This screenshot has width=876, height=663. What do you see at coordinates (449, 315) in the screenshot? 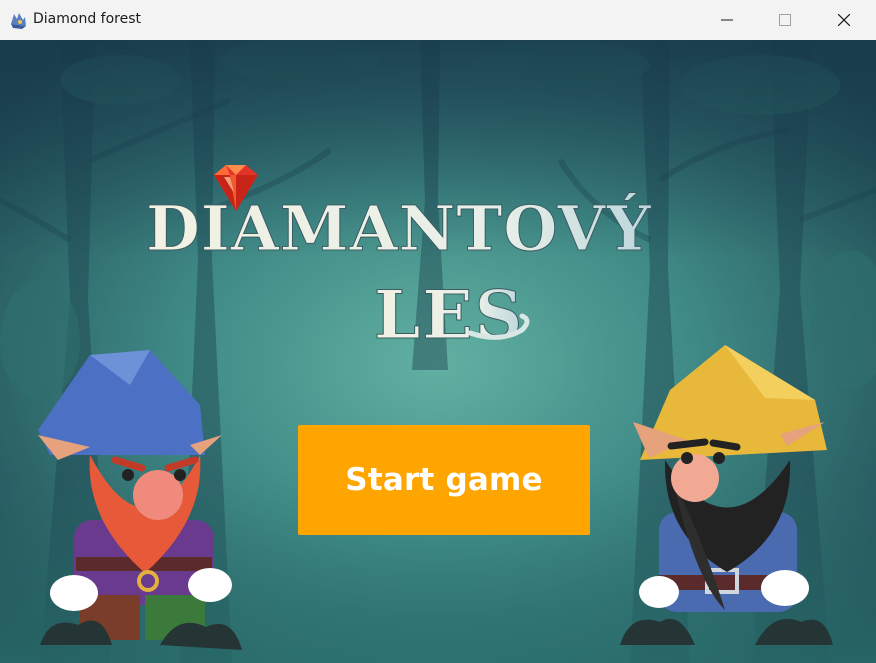
I see `logo-line-2: LES` at bounding box center [449, 315].